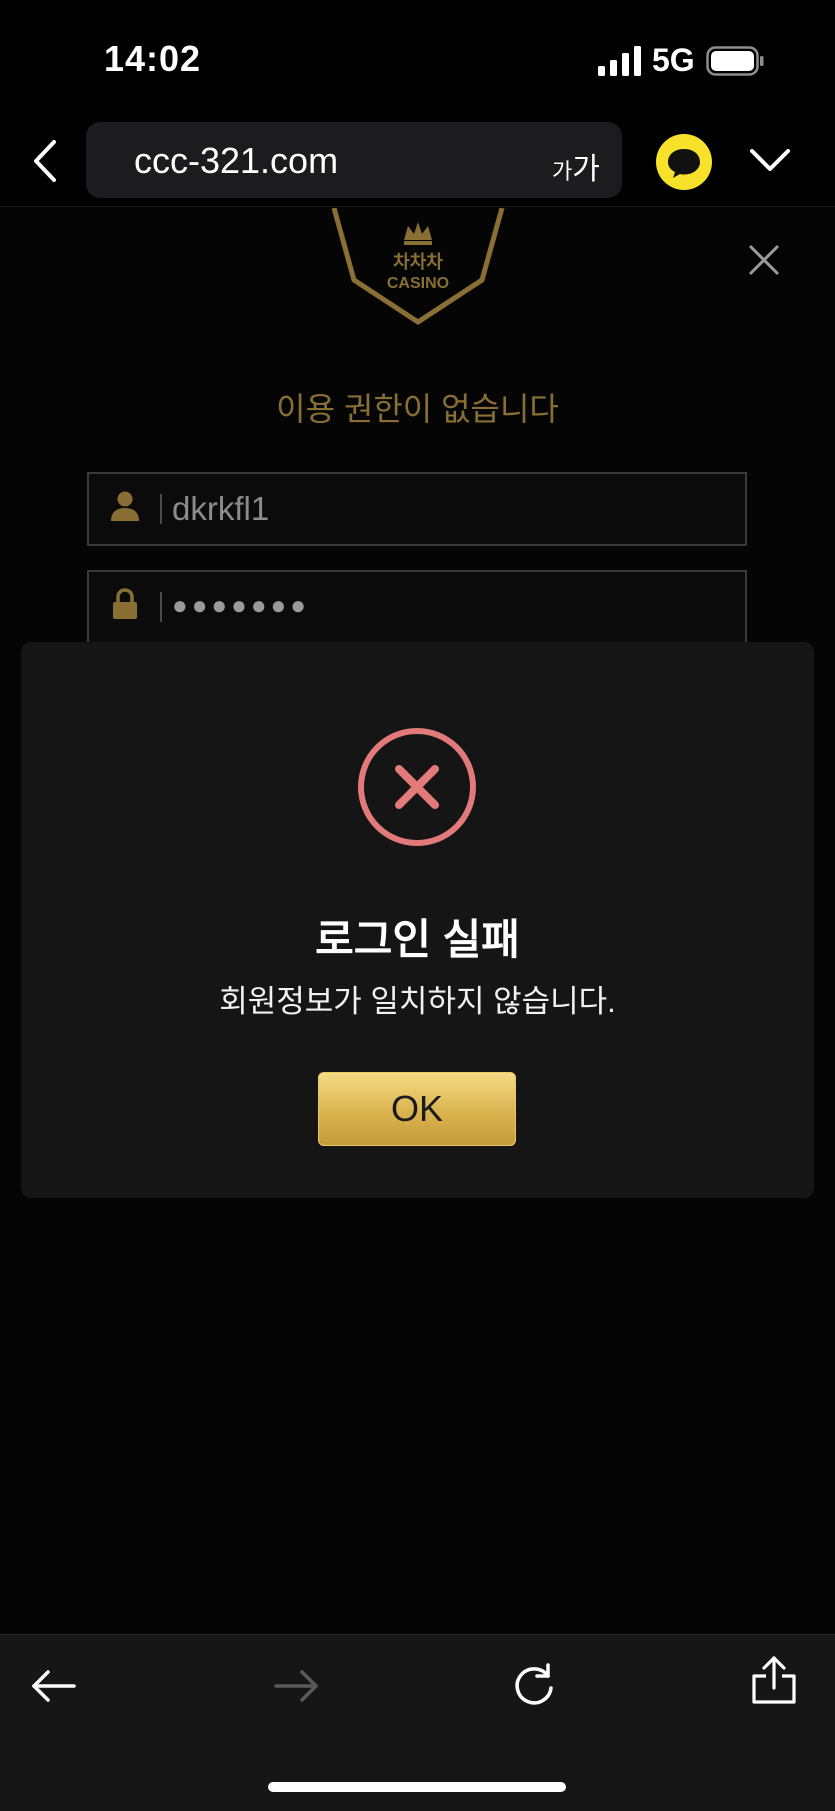  Describe the element at coordinates (54, 1686) in the screenshot. I see `back-arrow-icon` at that location.